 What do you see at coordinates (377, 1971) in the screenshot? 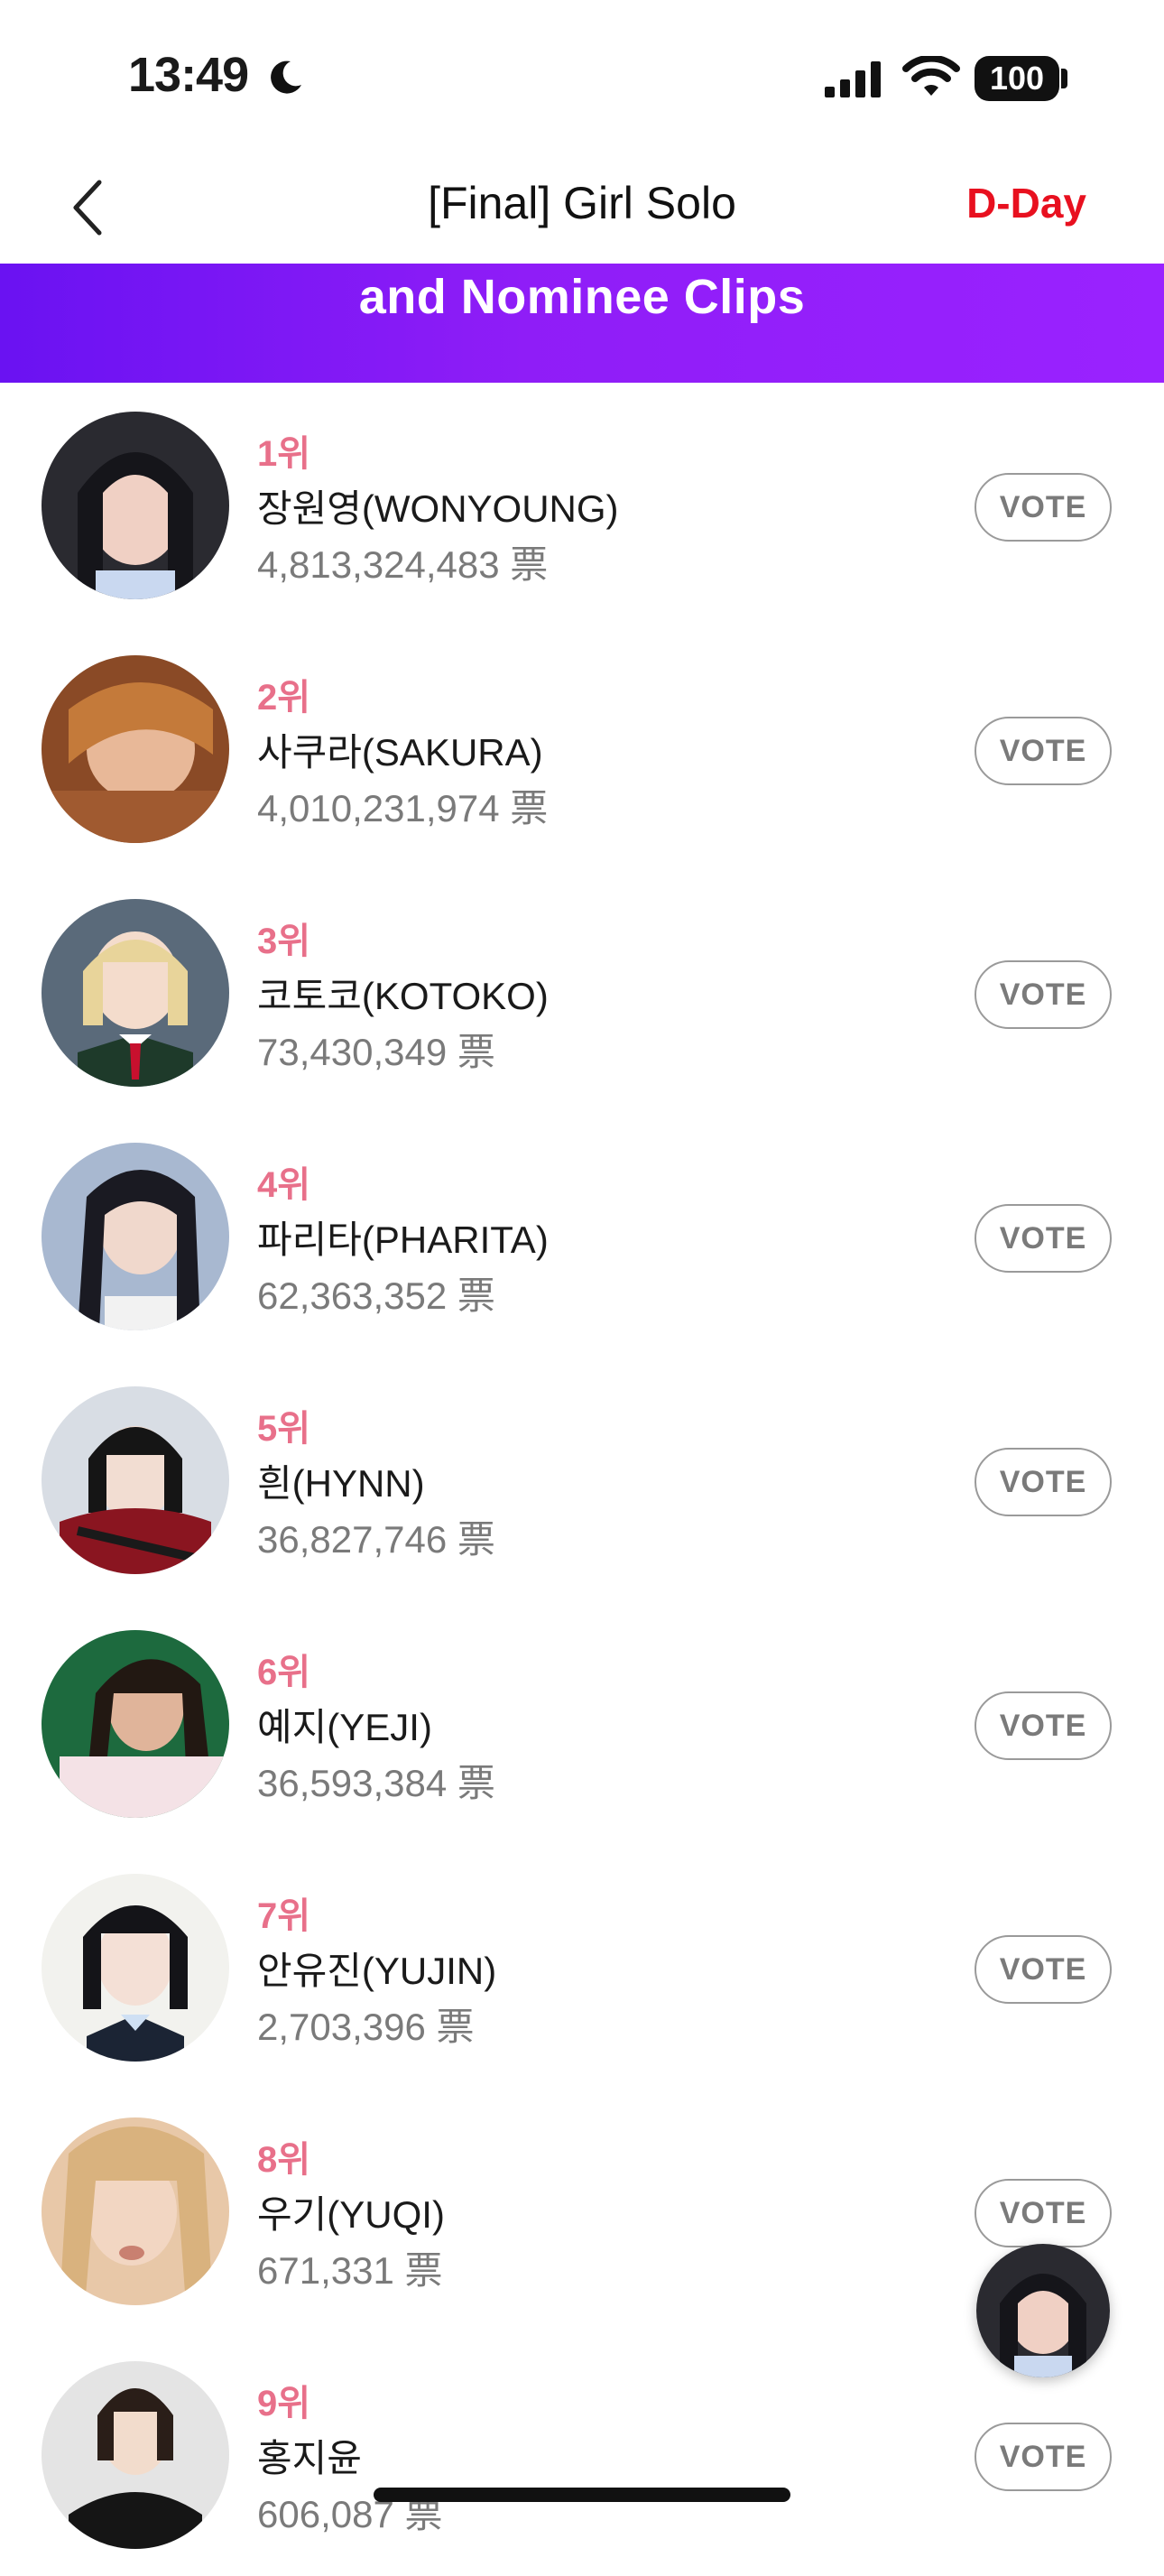
I see `nominee-name: 안유진(YUJIN)` at bounding box center [377, 1971].